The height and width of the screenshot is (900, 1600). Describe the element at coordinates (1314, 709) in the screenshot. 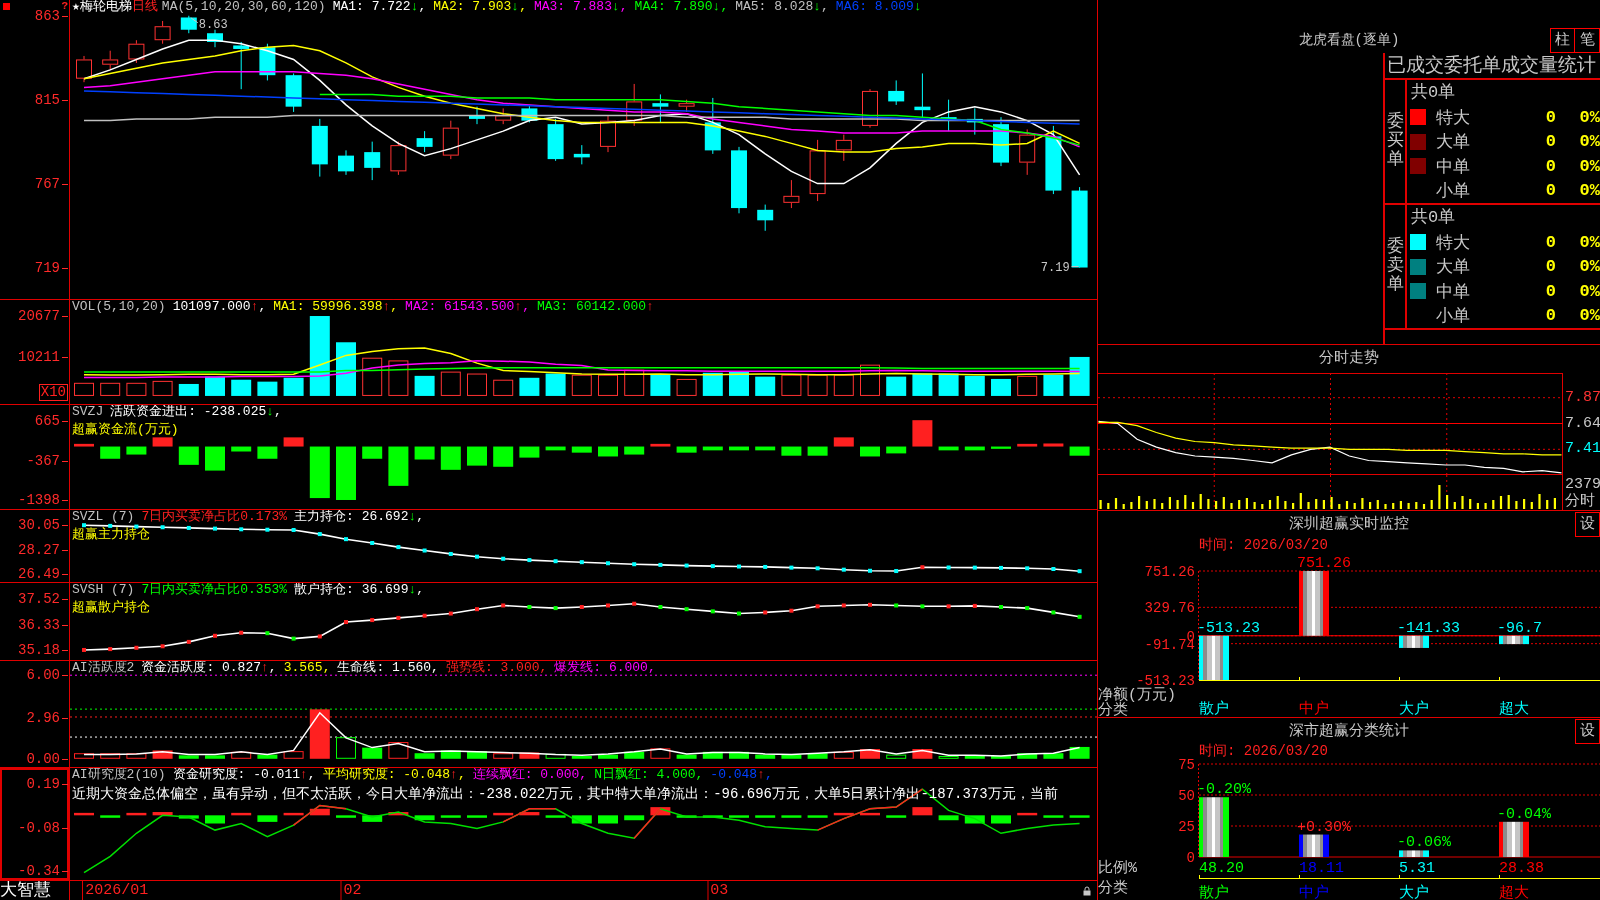

I see `category-label: 中户` at that location.